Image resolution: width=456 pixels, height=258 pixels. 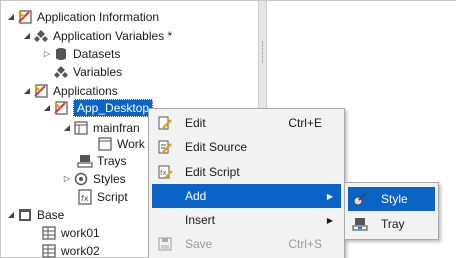 I want to click on tree-item-styles: ▷ Styles, so click(x=93, y=178).